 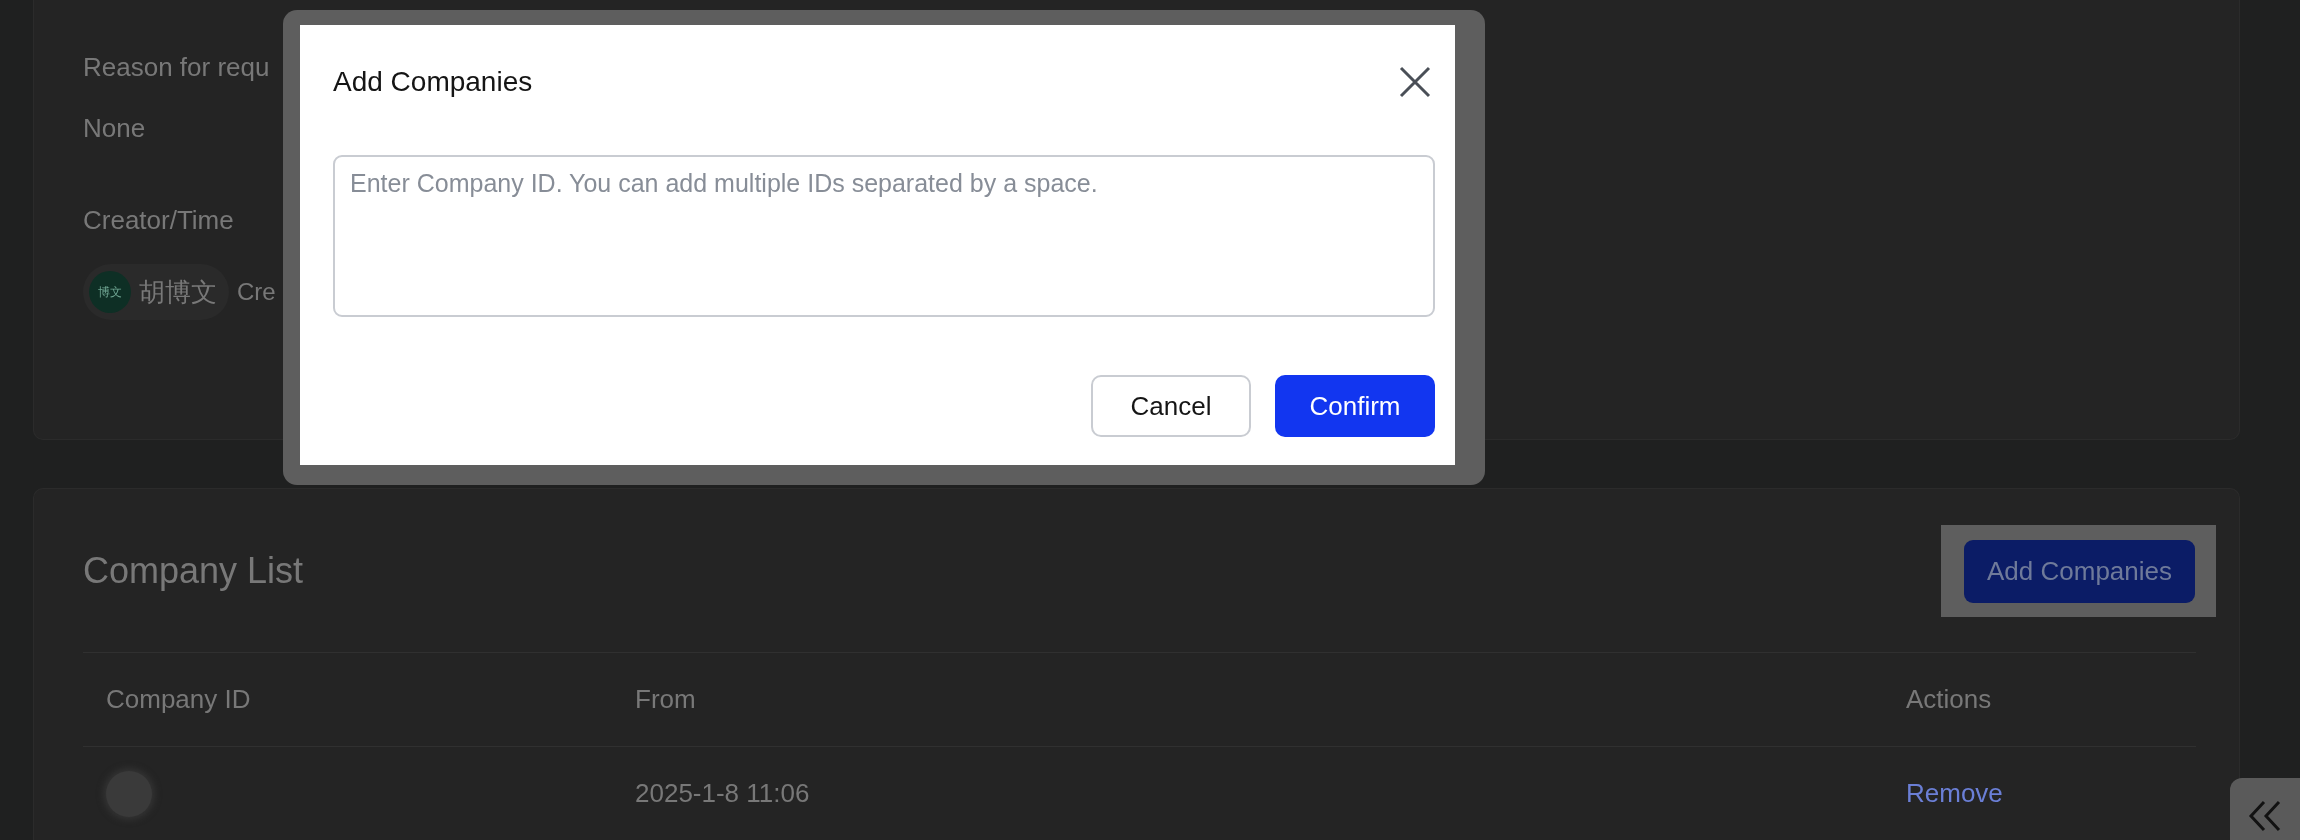 I want to click on chevrons-left-icon, so click(x=2265, y=816).